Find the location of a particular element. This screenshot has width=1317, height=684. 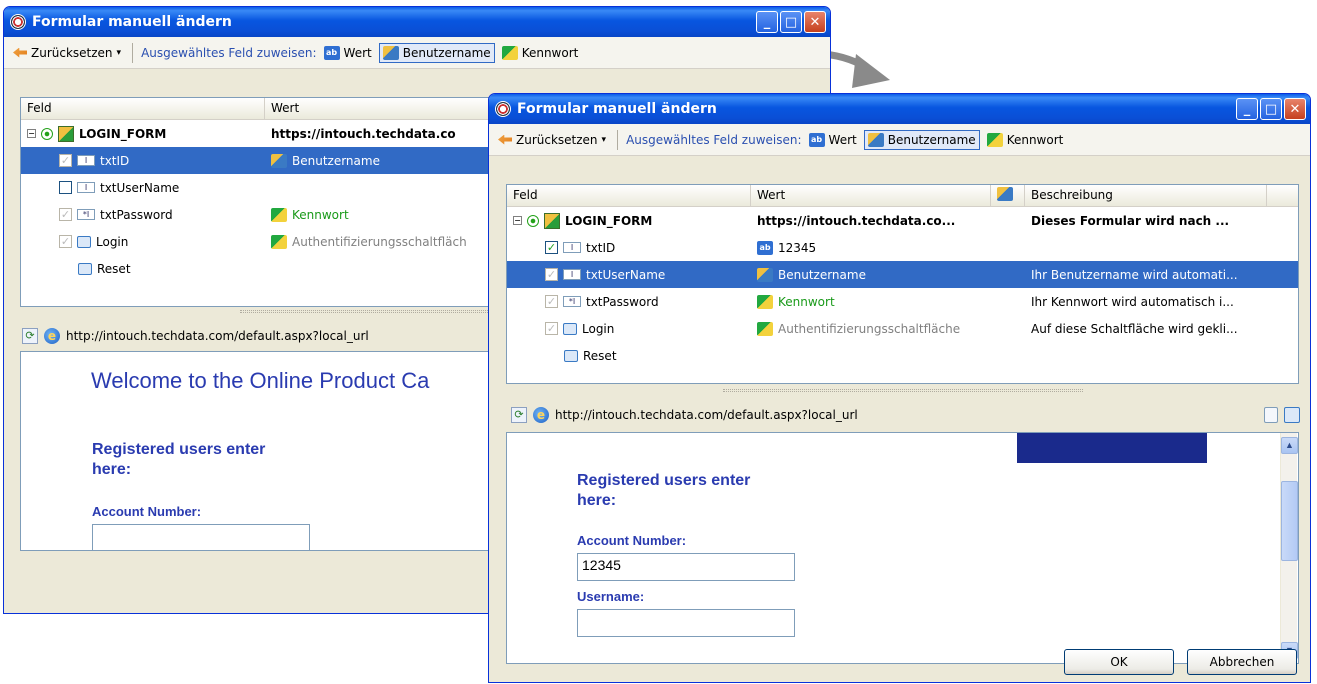

field-name: txtPassword is located at coordinates (136, 214).